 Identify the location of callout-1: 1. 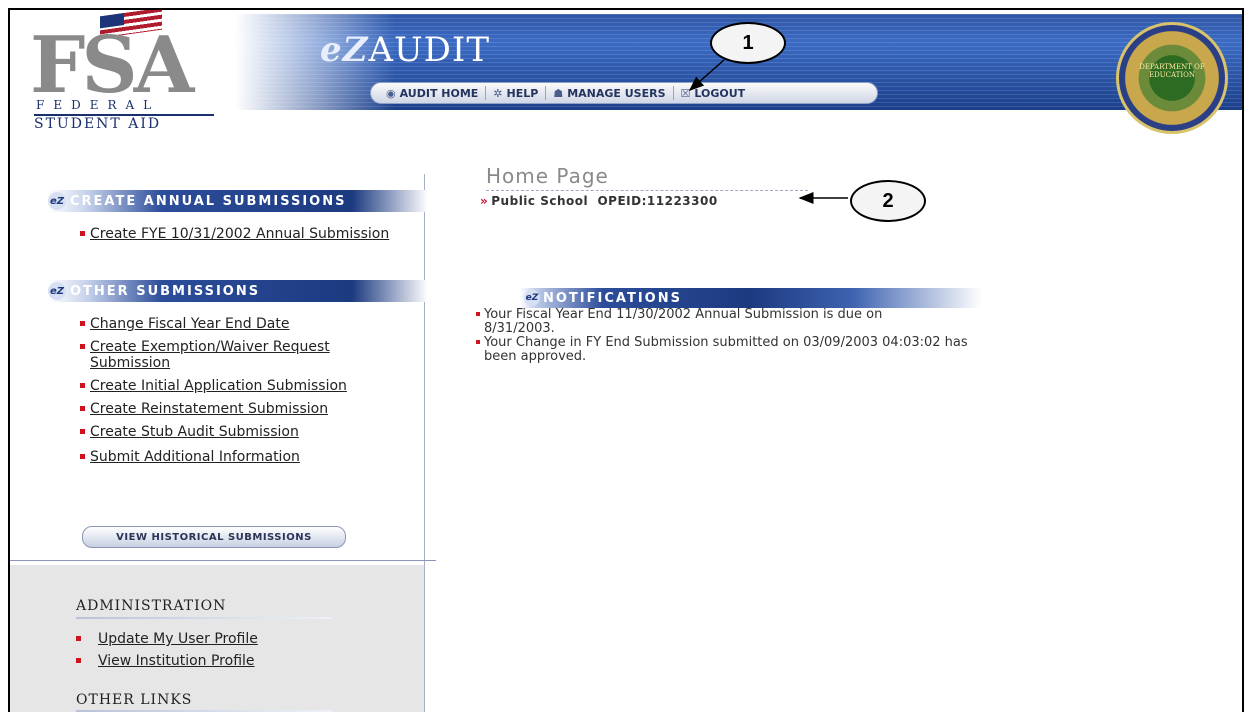
(748, 43).